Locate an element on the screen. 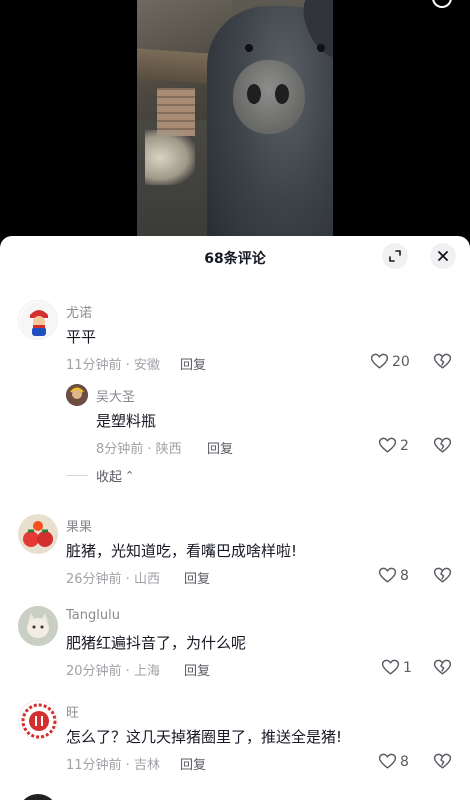 This screenshot has height=800, width=470. like-button: 2 is located at coordinates (393, 445).